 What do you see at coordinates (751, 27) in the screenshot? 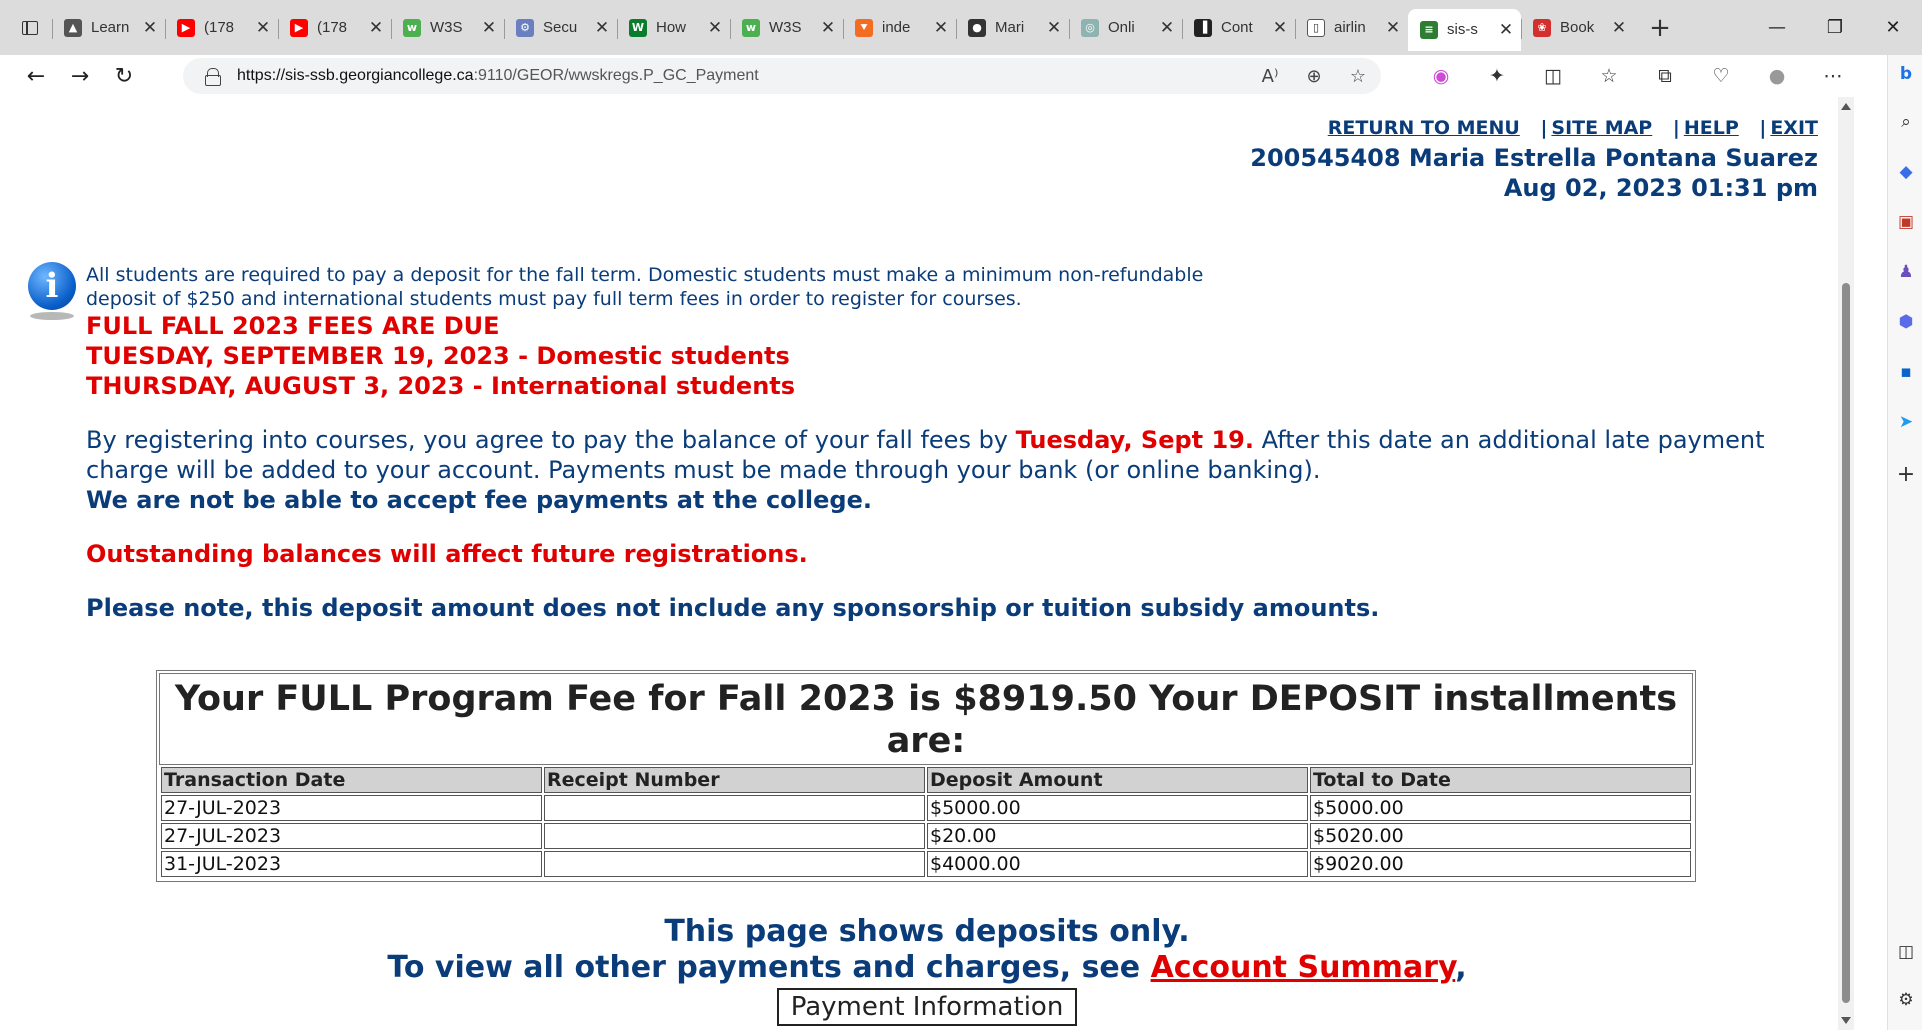
I see `tab-favicon-icon: w` at bounding box center [751, 27].